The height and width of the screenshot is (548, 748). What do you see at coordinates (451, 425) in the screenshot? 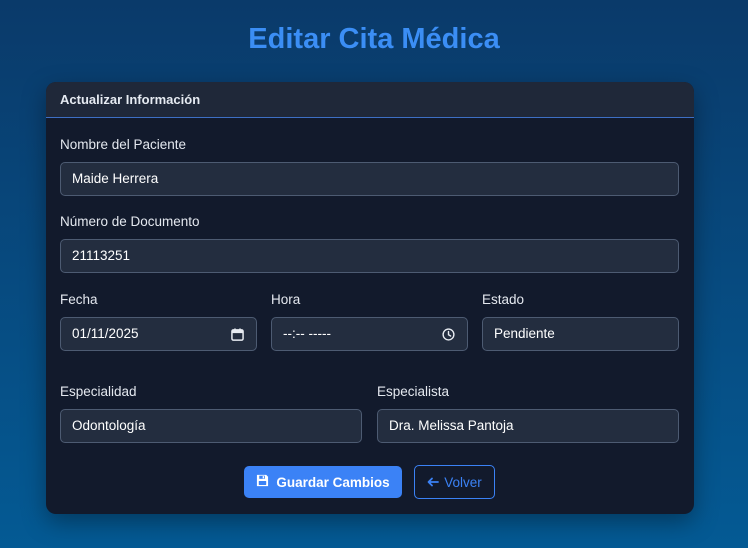
I see `specialist-value: Dra. Melissa Pantoja` at bounding box center [451, 425].